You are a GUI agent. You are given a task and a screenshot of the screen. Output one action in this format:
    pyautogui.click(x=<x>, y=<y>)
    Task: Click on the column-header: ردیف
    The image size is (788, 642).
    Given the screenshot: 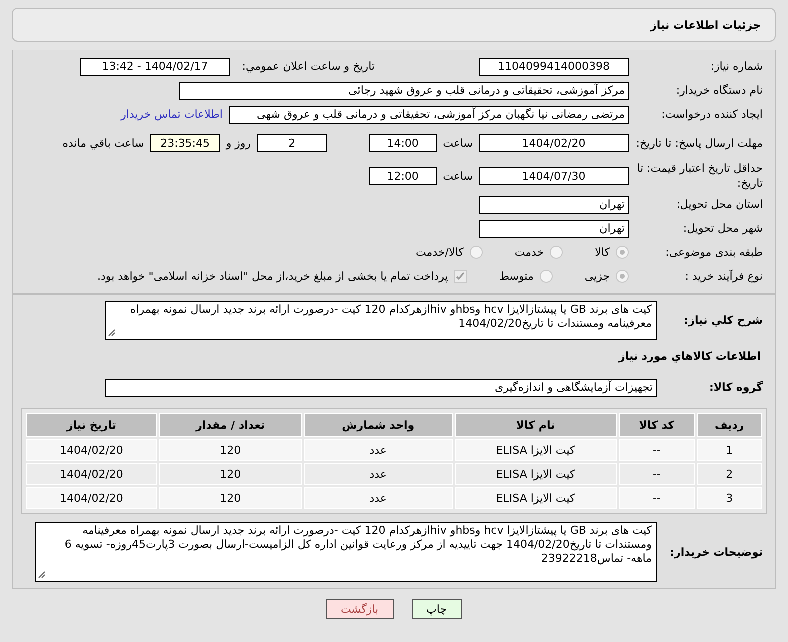 What is the action you would take?
    pyautogui.click(x=729, y=425)
    